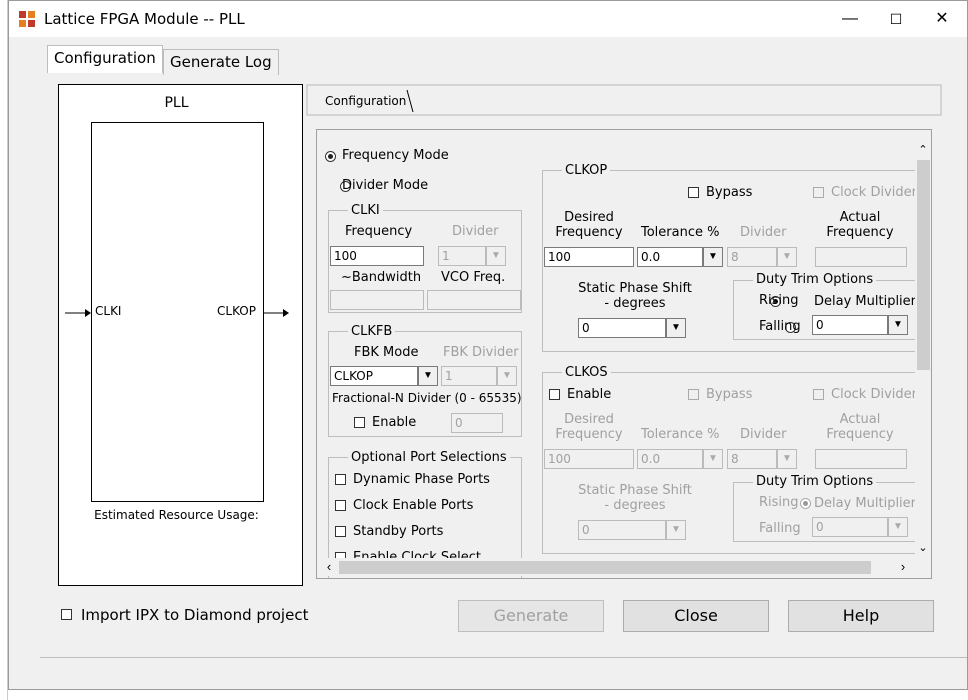 This screenshot has width=968, height=700. Describe the element at coordinates (589, 257) in the screenshot. I see `clkop-desired-freq-input: 100` at that location.